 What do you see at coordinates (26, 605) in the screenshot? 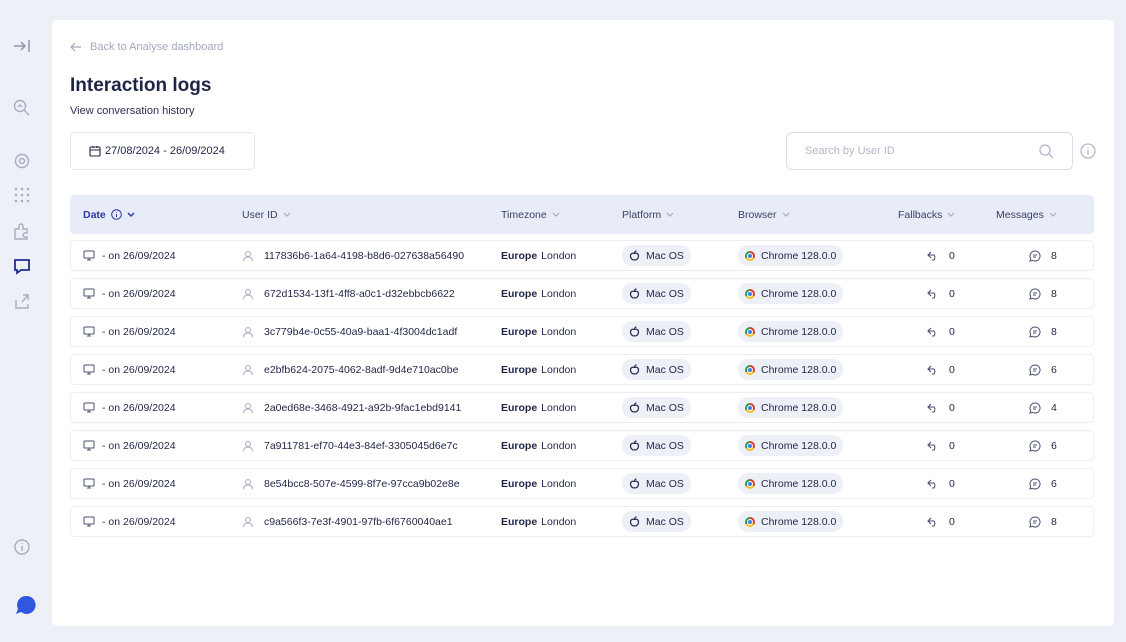
I see `chat-bubble-icon` at bounding box center [26, 605].